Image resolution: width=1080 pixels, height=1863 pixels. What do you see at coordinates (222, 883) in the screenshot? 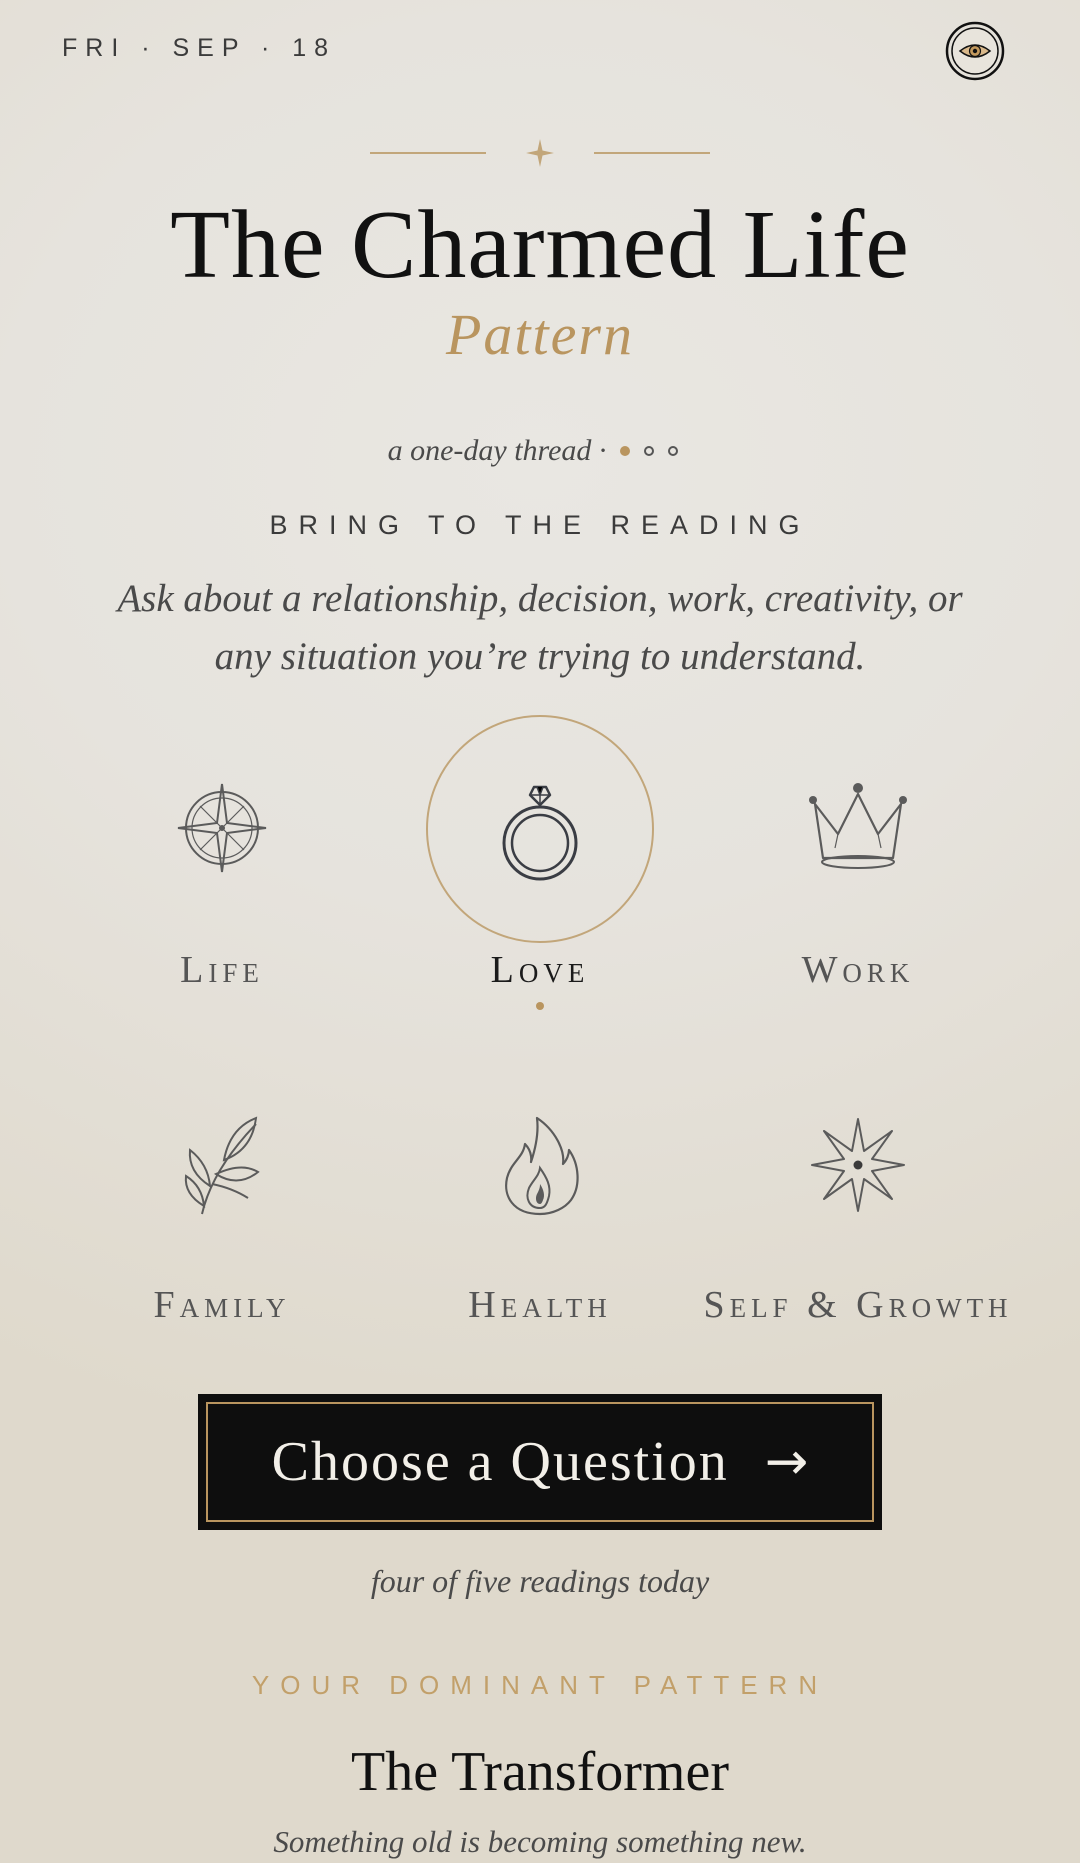
I see `category-life: Life` at bounding box center [222, 883].